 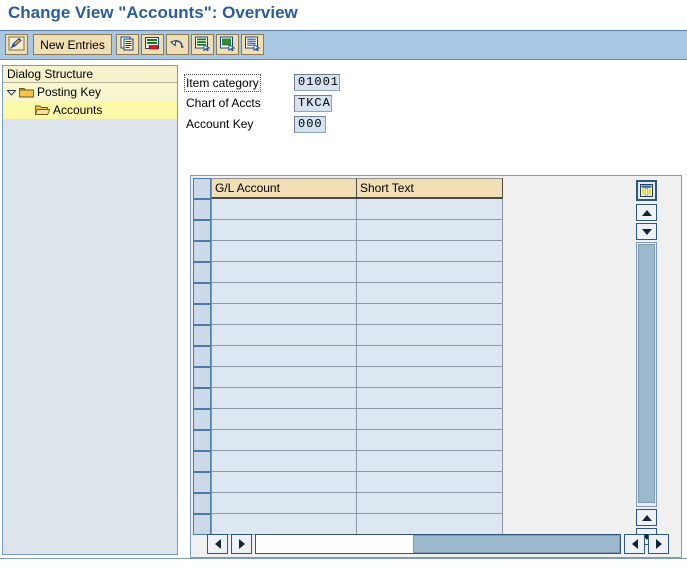 I want to click on scroll-up-icon, so click(x=646, y=517).